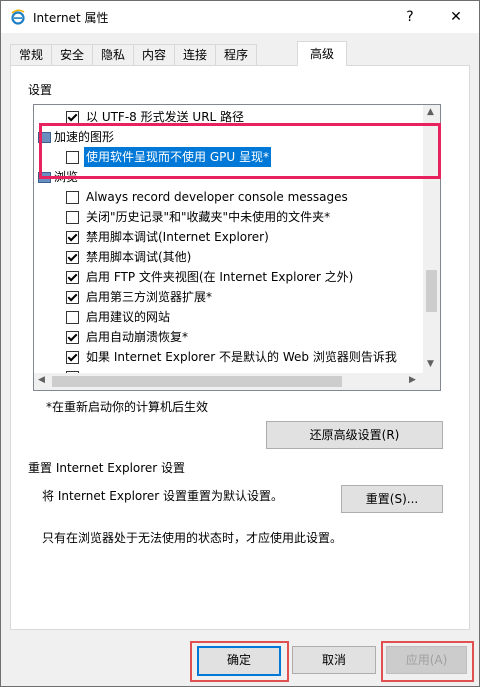 The height and width of the screenshot is (687, 480). What do you see at coordinates (41, 380) in the screenshot?
I see `scroll-left-icon: ◀` at bounding box center [41, 380].